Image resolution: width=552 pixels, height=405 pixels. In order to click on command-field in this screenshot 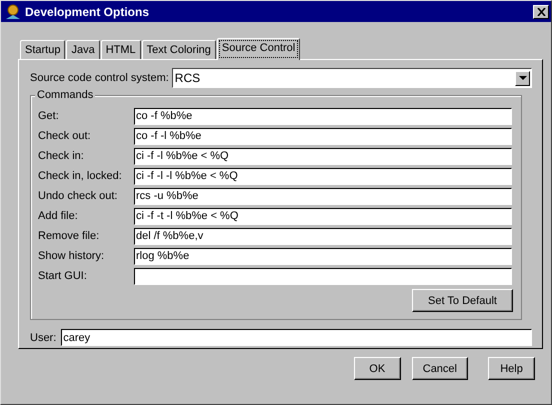, I will do `click(323, 276)`.